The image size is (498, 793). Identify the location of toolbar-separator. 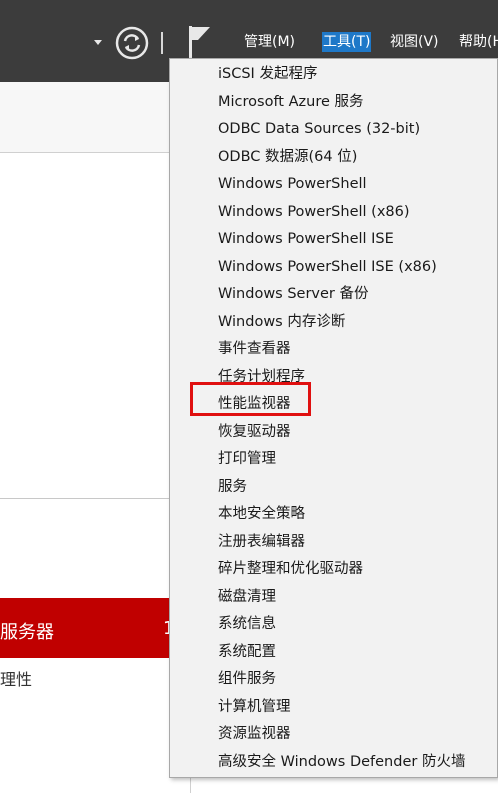
(162, 43).